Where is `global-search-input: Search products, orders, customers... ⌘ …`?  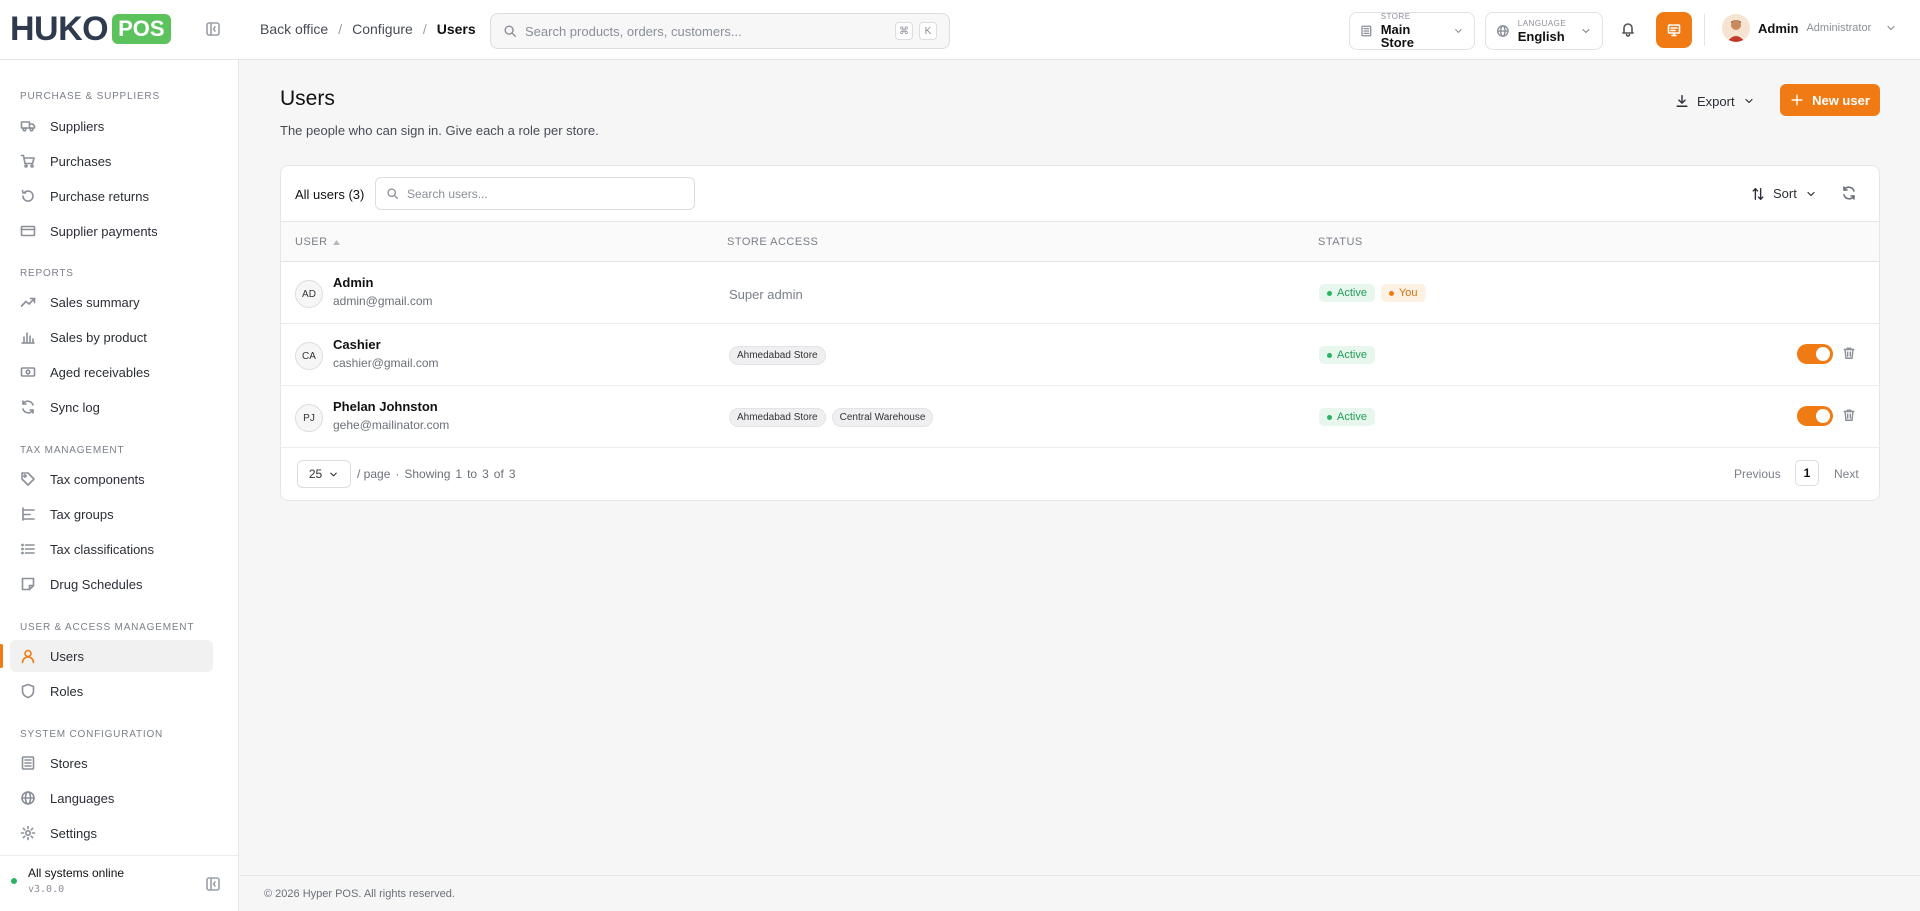 global-search-input: Search products, orders, customers... ⌘ … is located at coordinates (720, 31).